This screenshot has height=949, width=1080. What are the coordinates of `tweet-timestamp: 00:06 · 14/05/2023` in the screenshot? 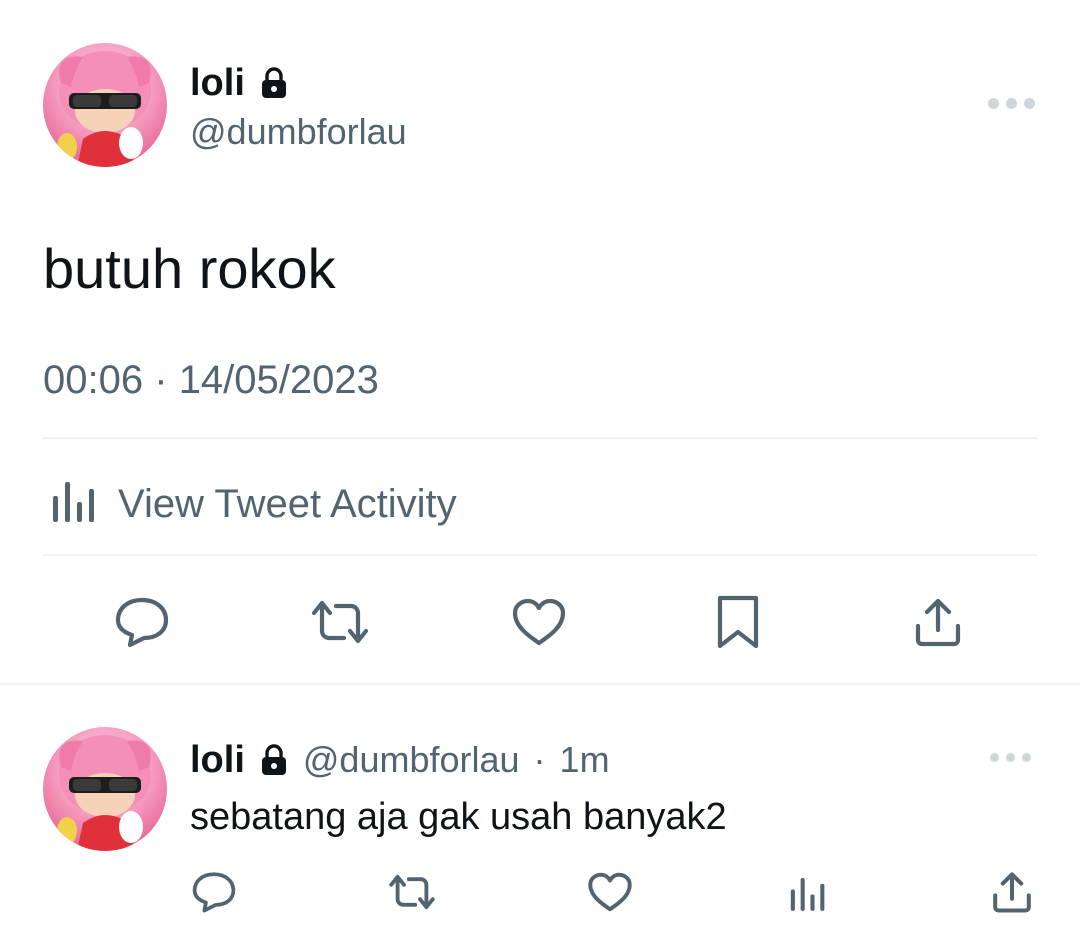 It's located at (211, 380).